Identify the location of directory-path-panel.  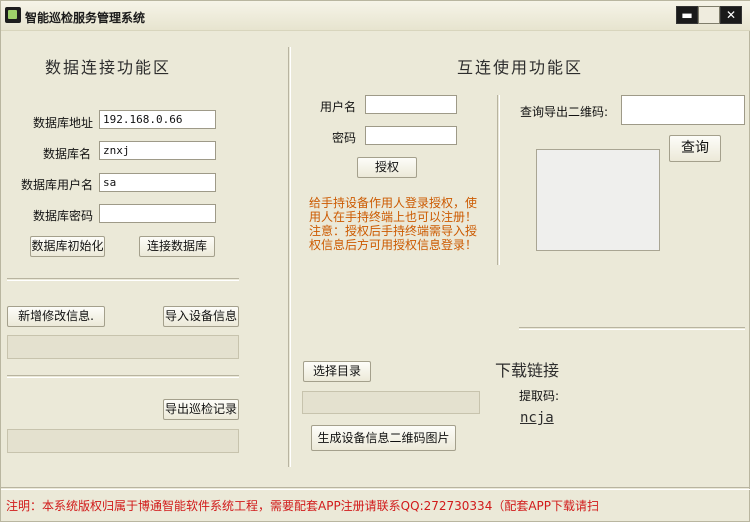
(391, 402).